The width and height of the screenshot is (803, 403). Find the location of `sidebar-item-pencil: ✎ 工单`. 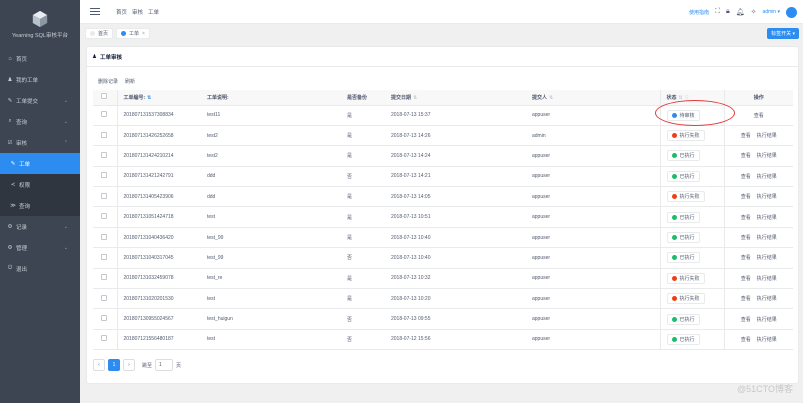

sidebar-item-pencil: ✎ 工单 is located at coordinates (40, 163).